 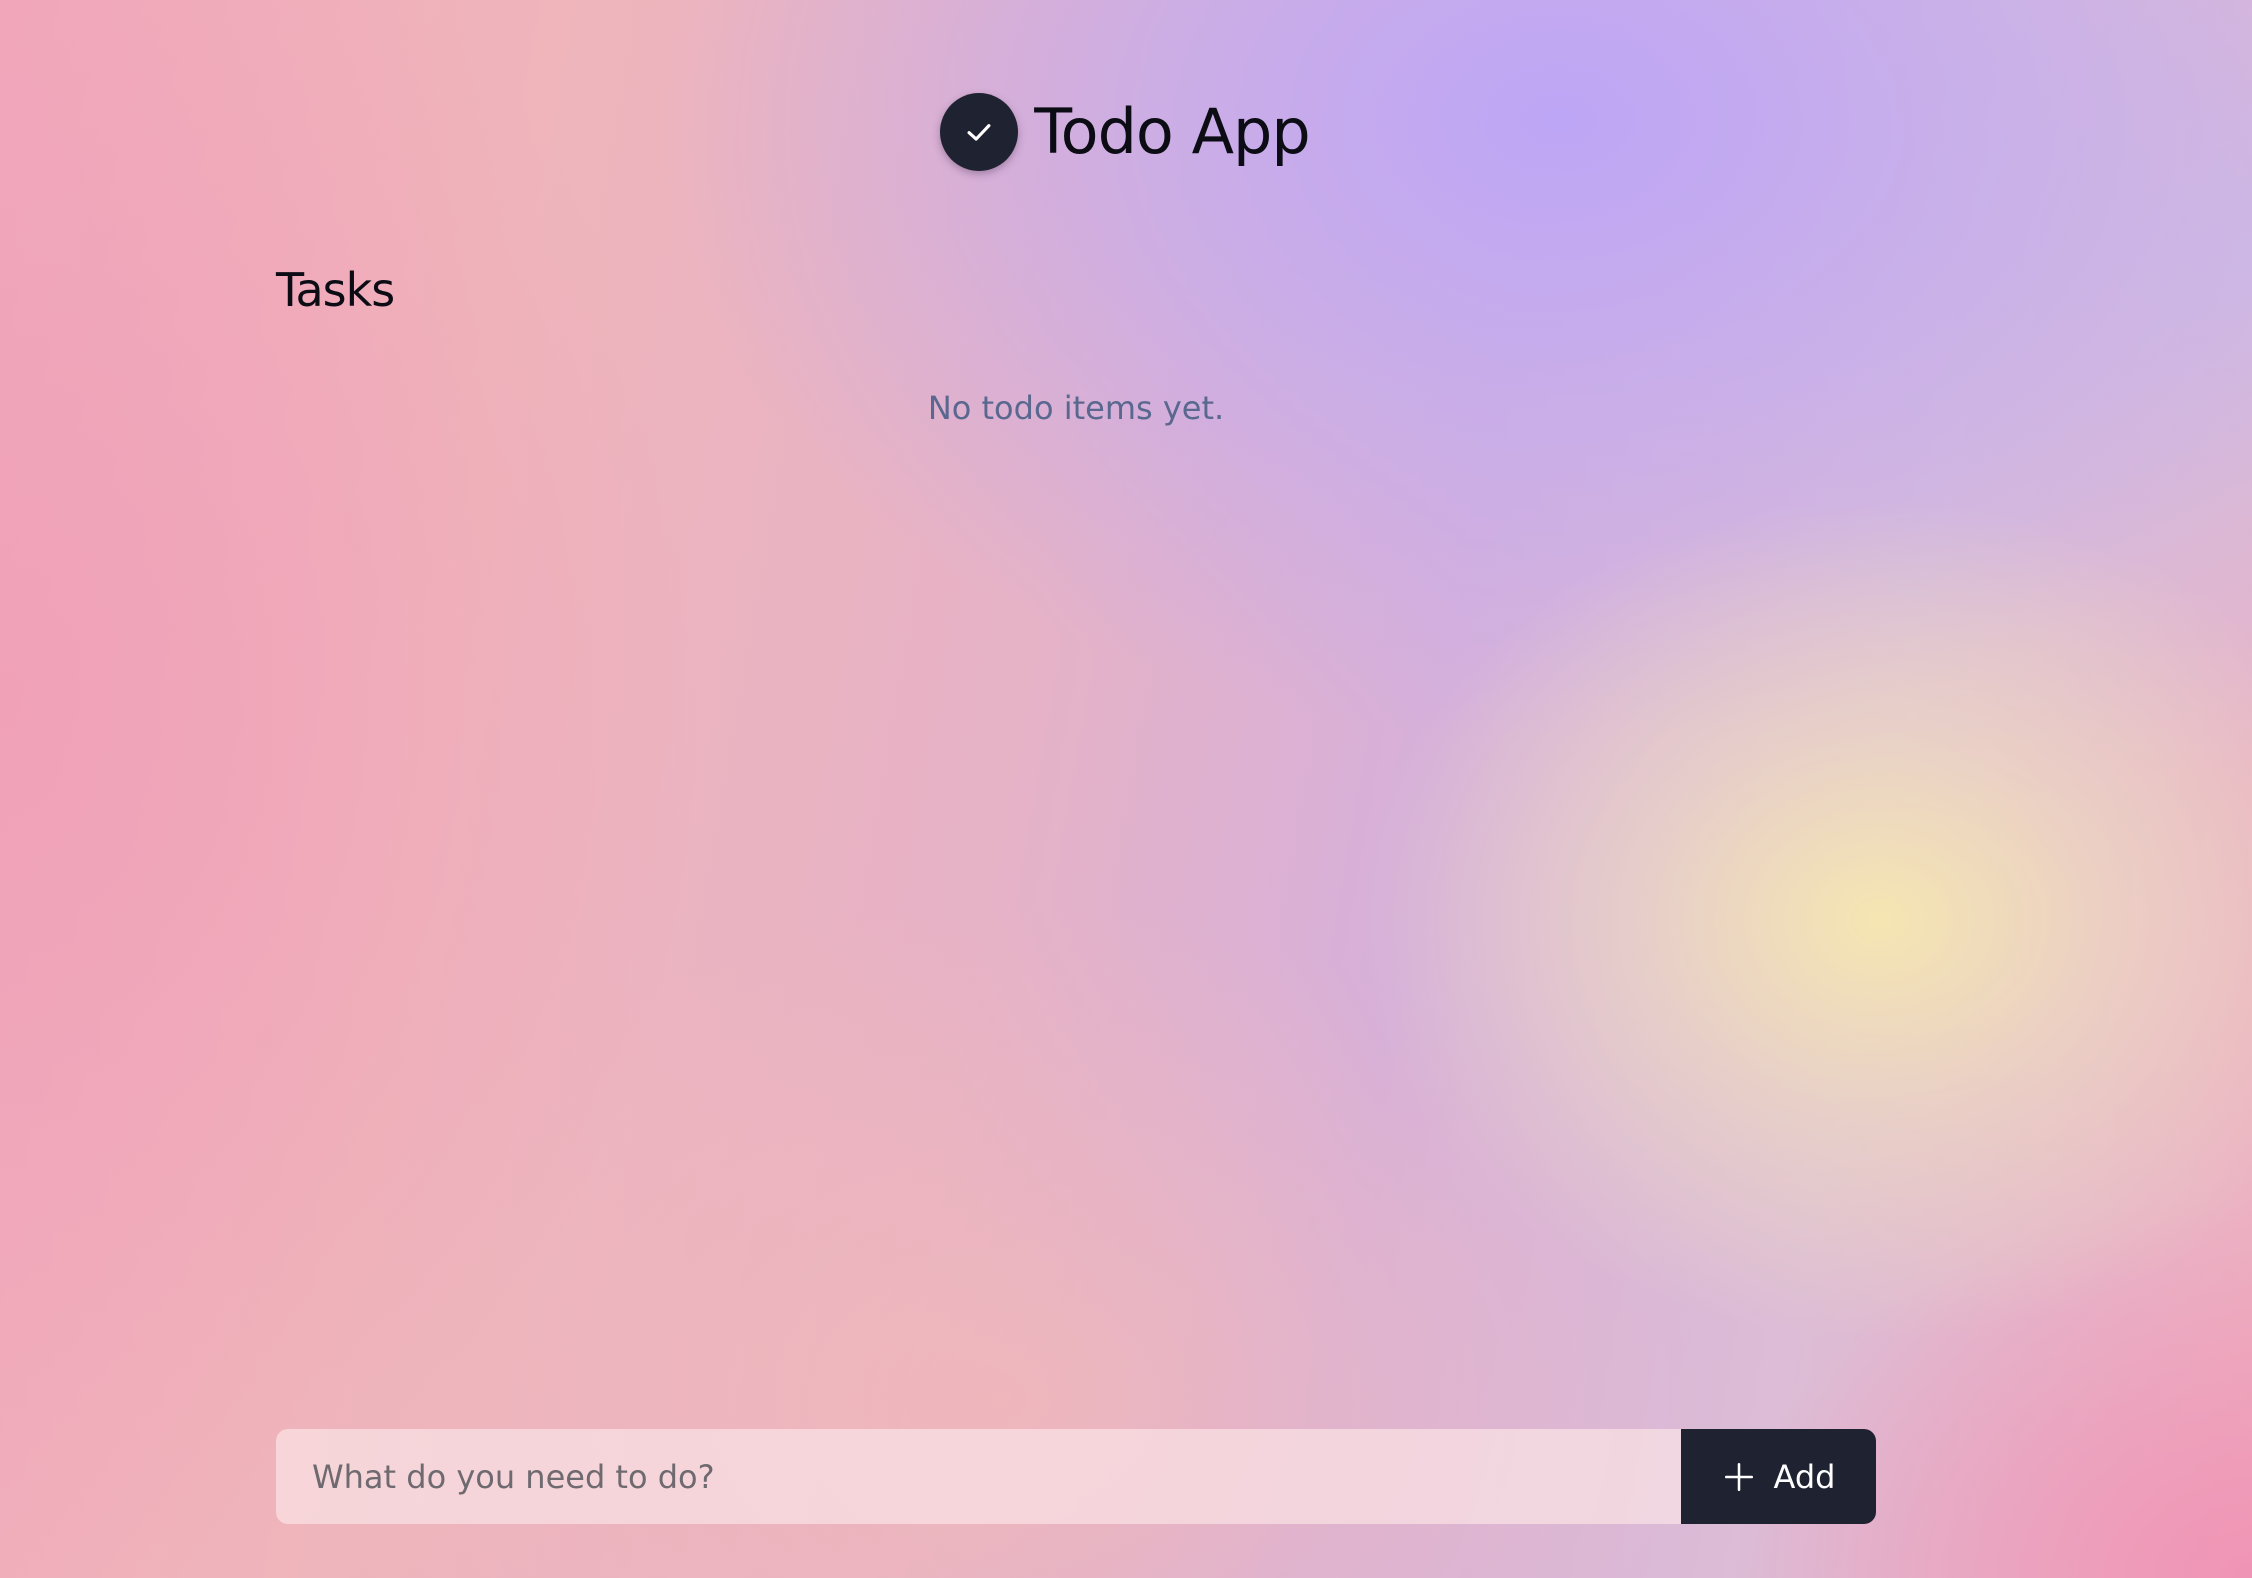 I want to click on app-logo, so click(x=979, y=132).